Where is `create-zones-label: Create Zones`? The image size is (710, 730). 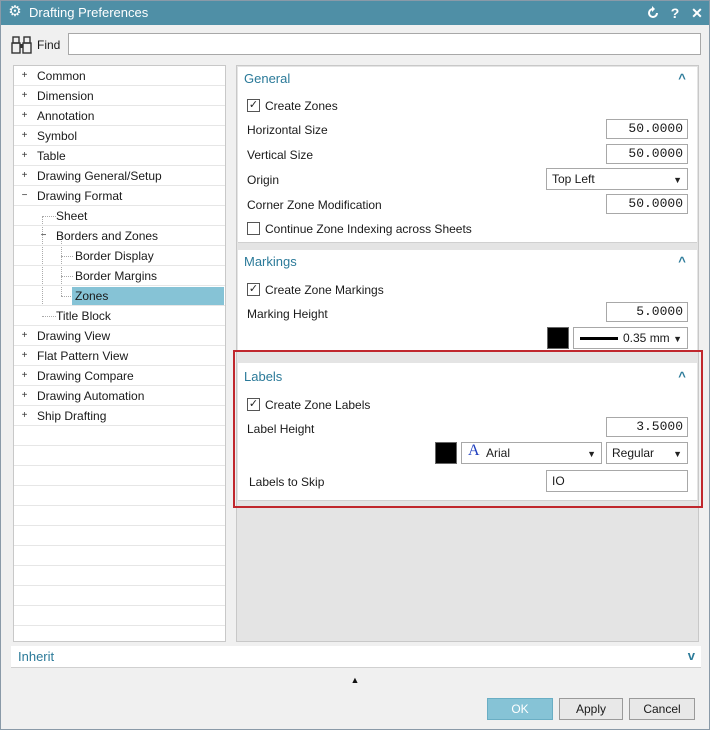
create-zones-label: Create Zones is located at coordinates (301, 106).